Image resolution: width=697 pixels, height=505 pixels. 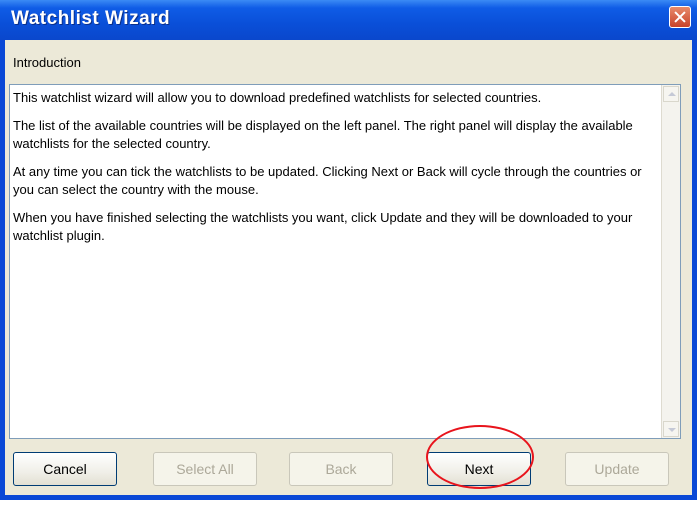 What do you see at coordinates (670, 261) in the screenshot?
I see `vertical-scrollbar` at bounding box center [670, 261].